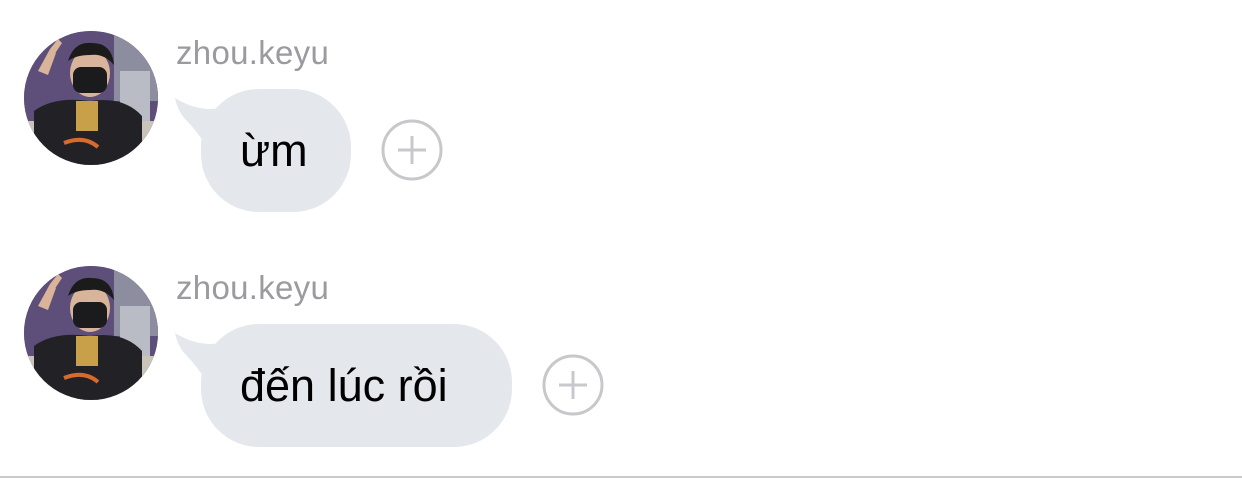 The height and width of the screenshot is (487, 1242). I want to click on message-bubble: đến lúc rồi, so click(356, 385).